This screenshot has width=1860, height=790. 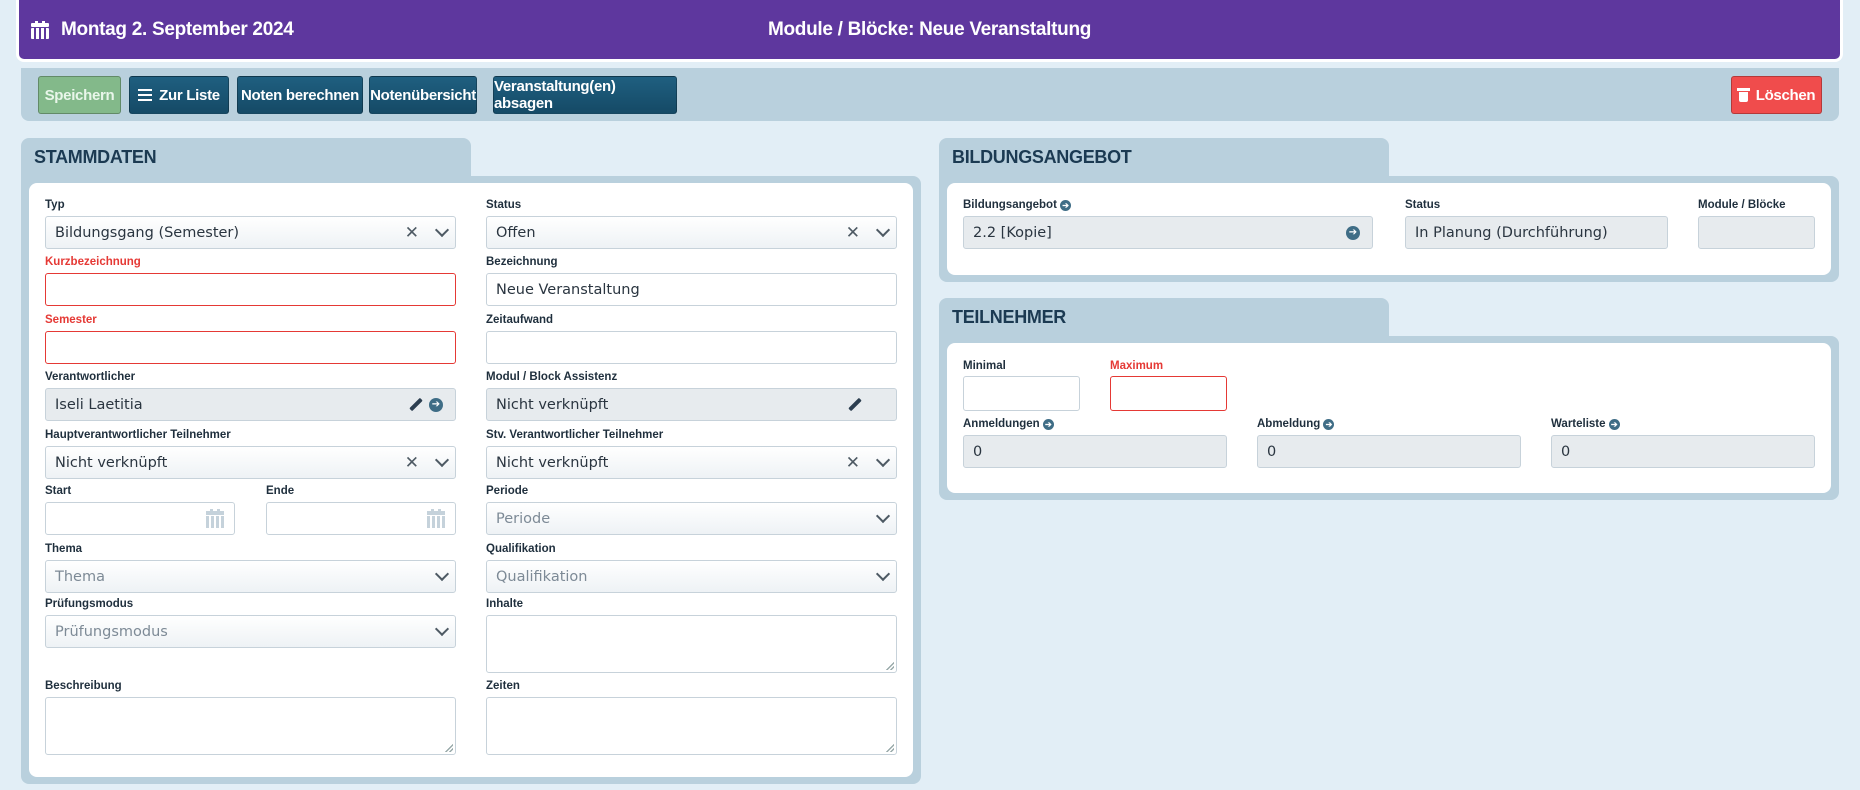 I want to click on zeiten-textarea, so click(x=691, y=726).